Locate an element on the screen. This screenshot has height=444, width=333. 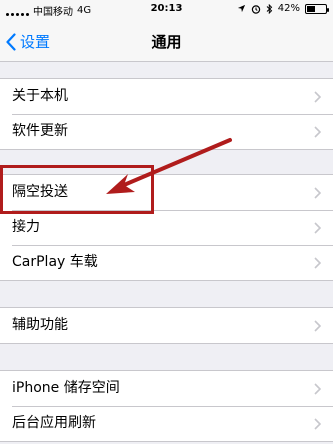
row-label: 软件更新 is located at coordinates (40, 131).